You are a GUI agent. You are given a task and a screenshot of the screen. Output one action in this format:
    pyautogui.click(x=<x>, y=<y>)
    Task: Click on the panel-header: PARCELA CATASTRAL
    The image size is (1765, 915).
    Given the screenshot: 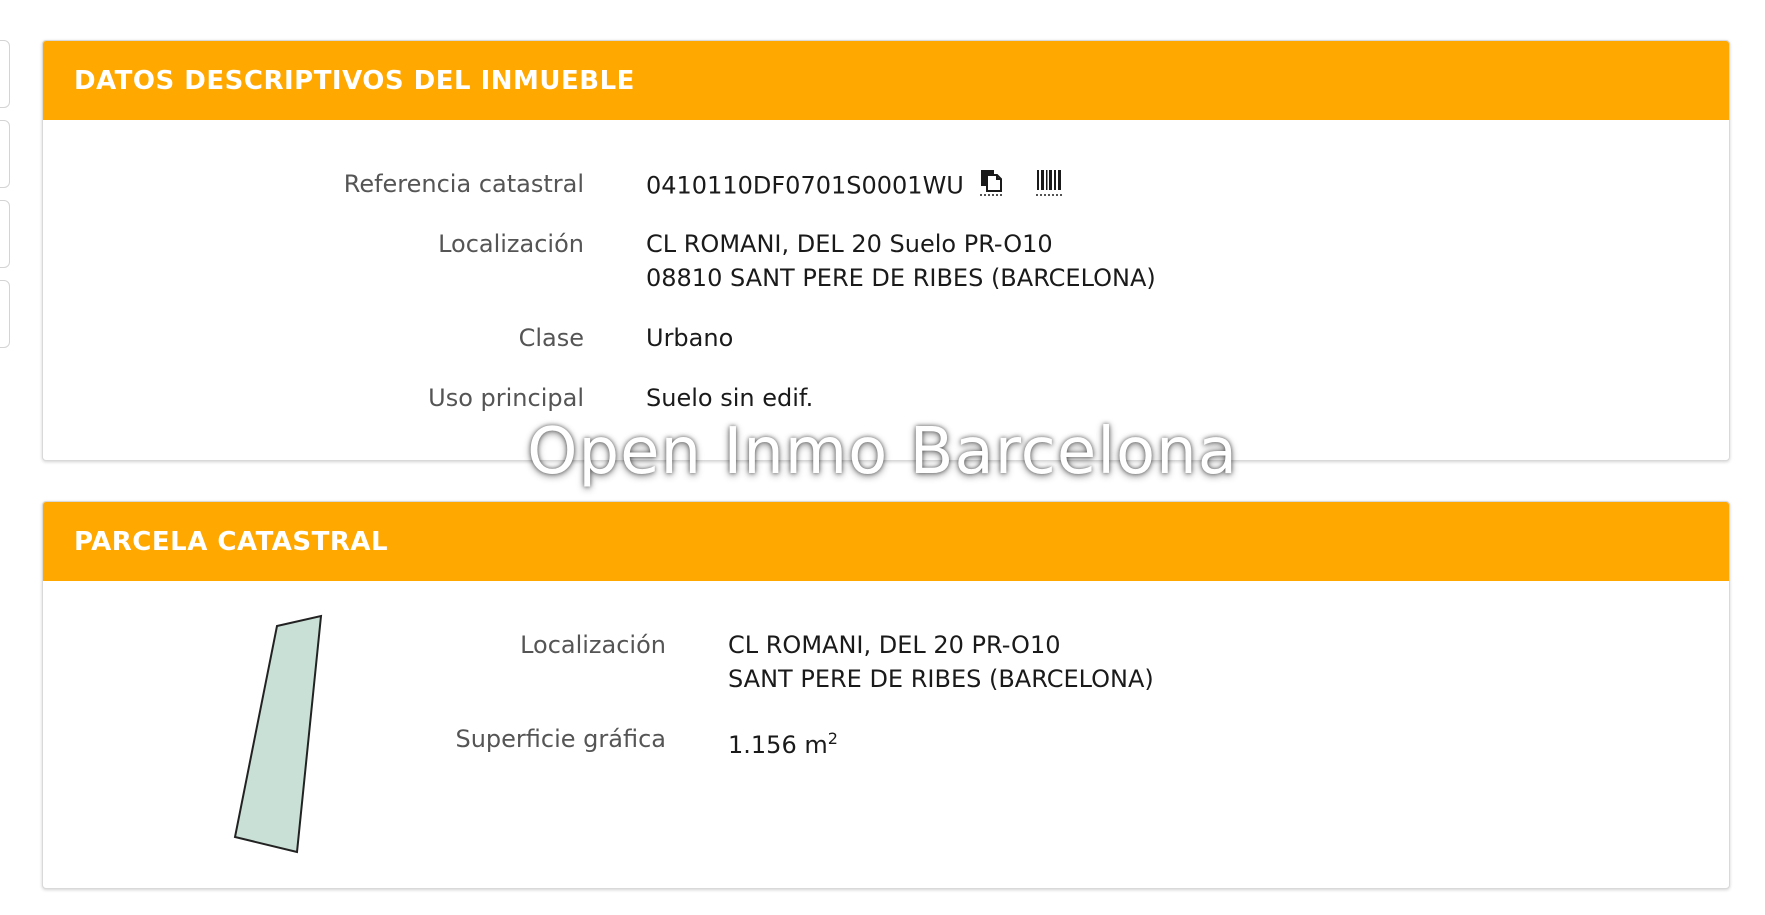 What is the action you would take?
    pyautogui.click(x=886, y=541)
    